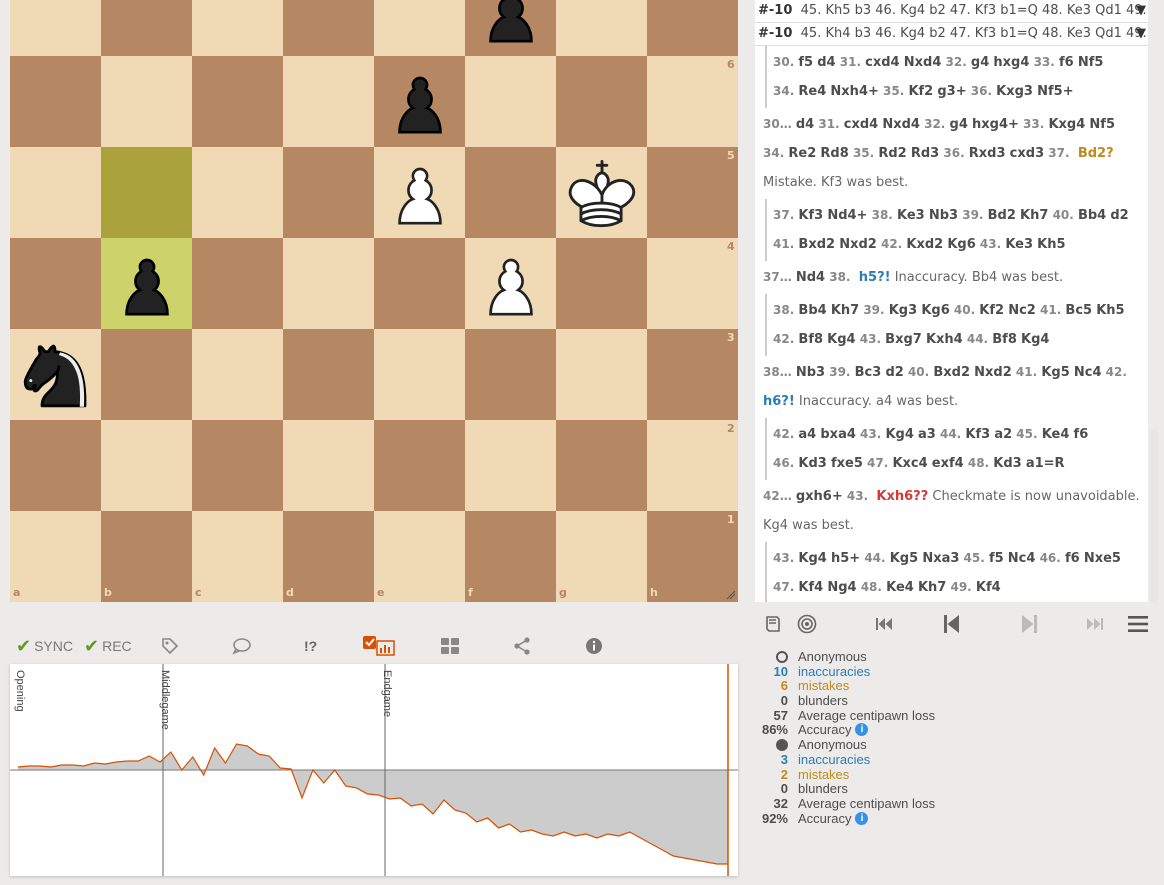  What do you see at coordinates (108, 646) in the screenshot?
I see `rec-toggle: ✔ REC` at bounding box center [108, 646].